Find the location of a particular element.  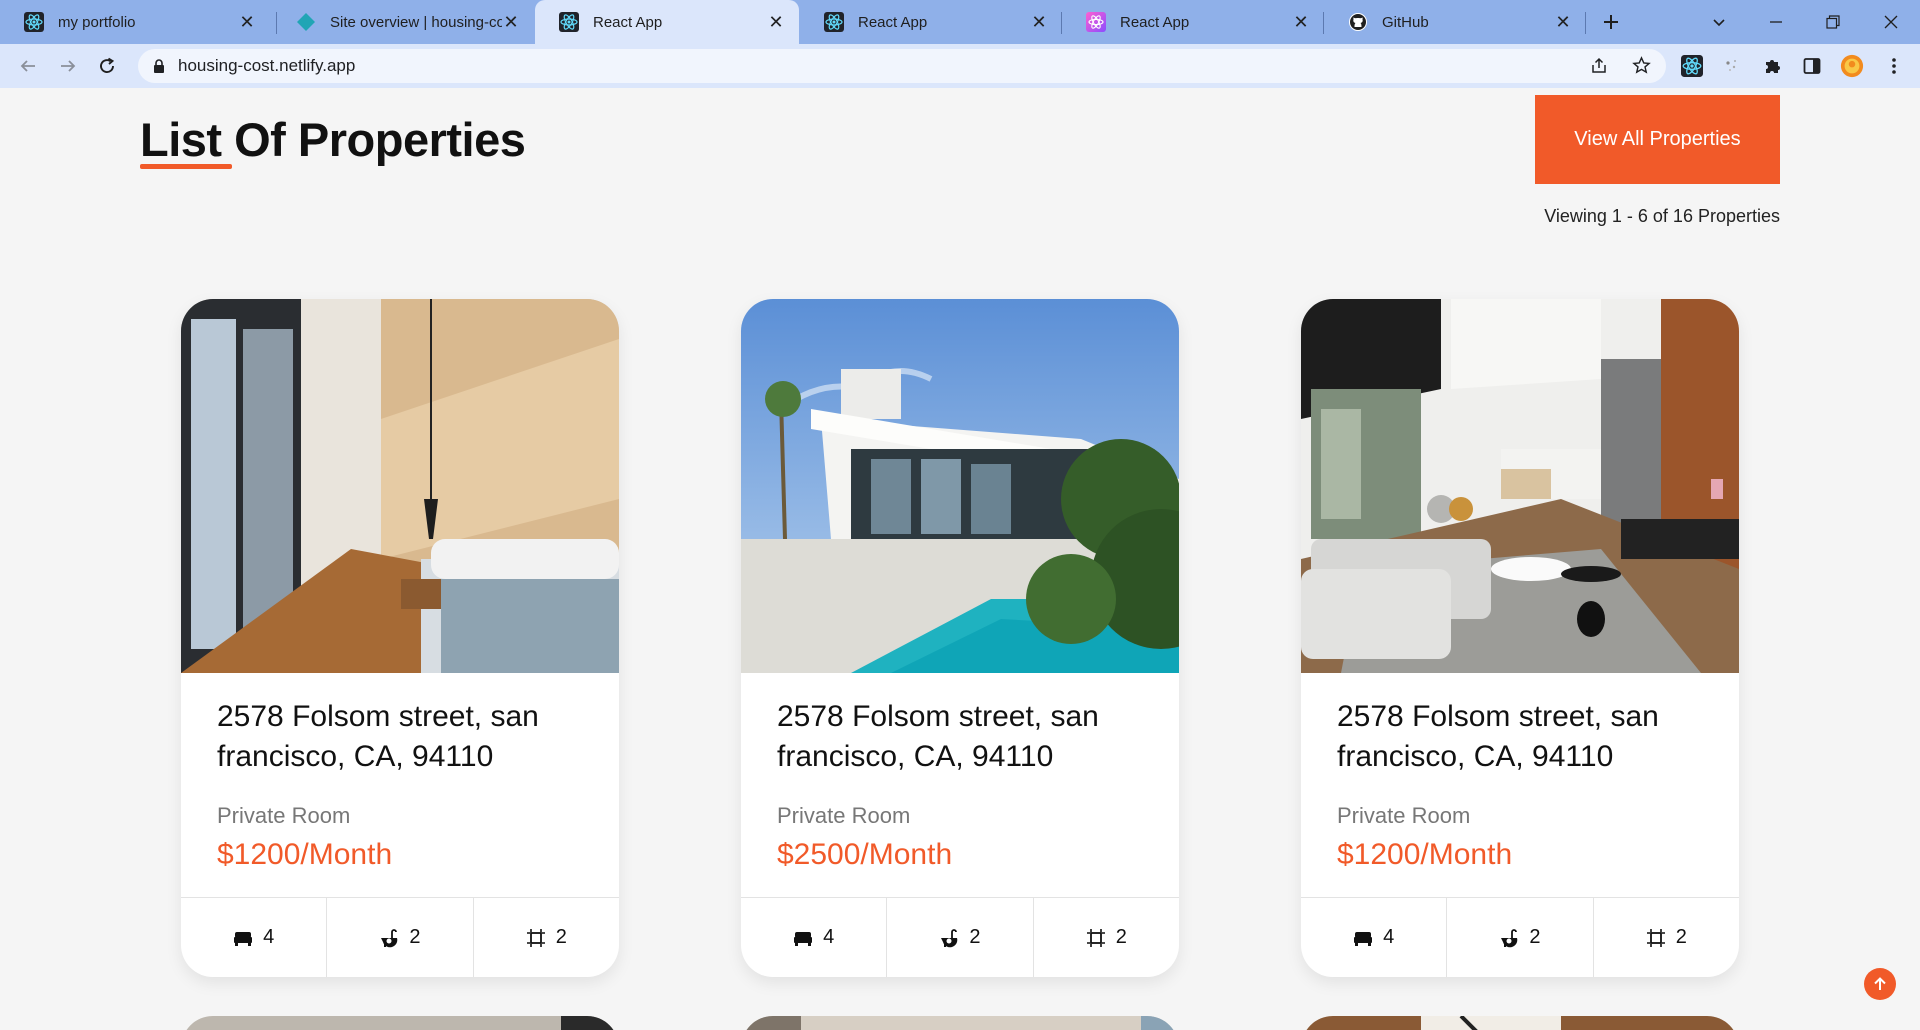

chevron-down-icon is located at coordinates (1719, 23).